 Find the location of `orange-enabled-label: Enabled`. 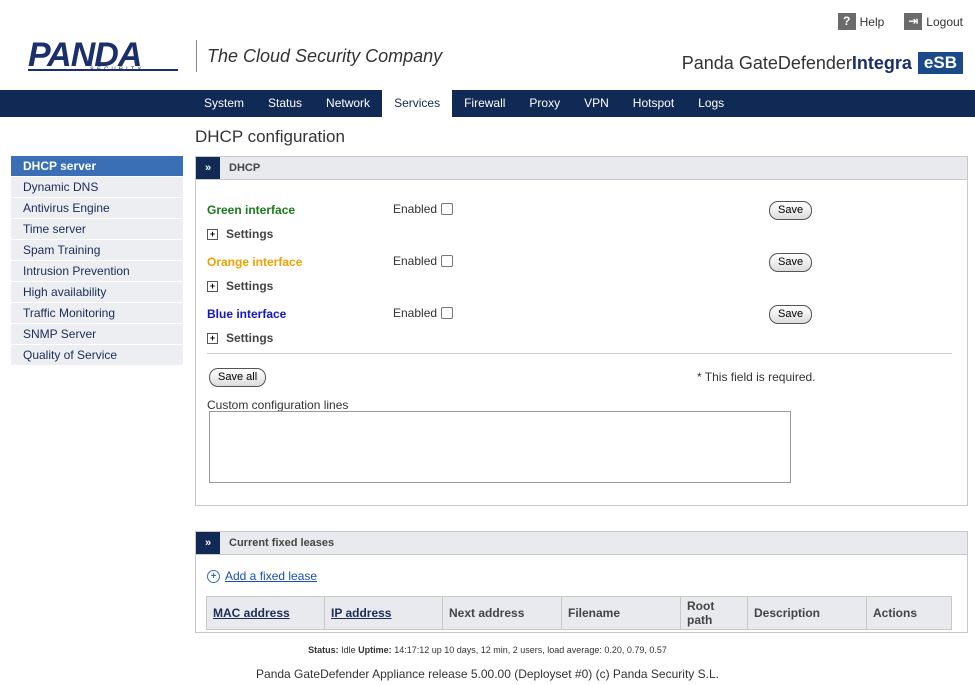

orange-enabled-label: Enabled is located at coordinates (415, 261).